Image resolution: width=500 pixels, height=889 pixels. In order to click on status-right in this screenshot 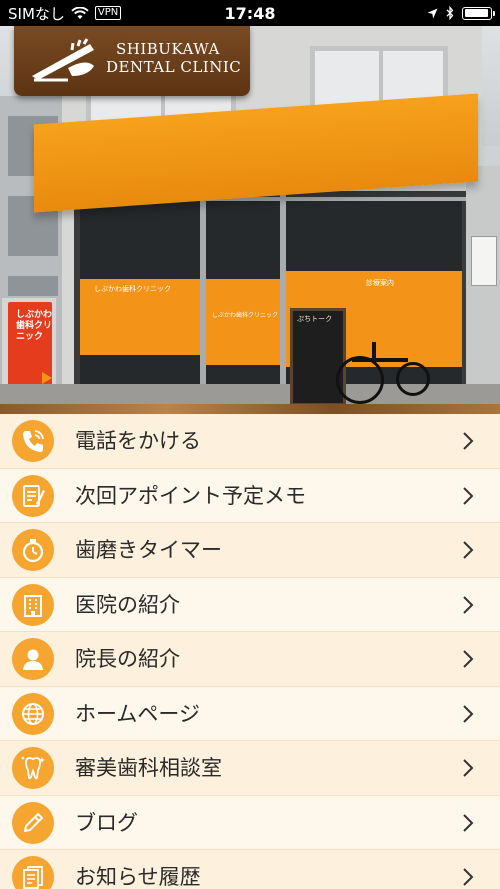, I will do `click(461, 13)`.